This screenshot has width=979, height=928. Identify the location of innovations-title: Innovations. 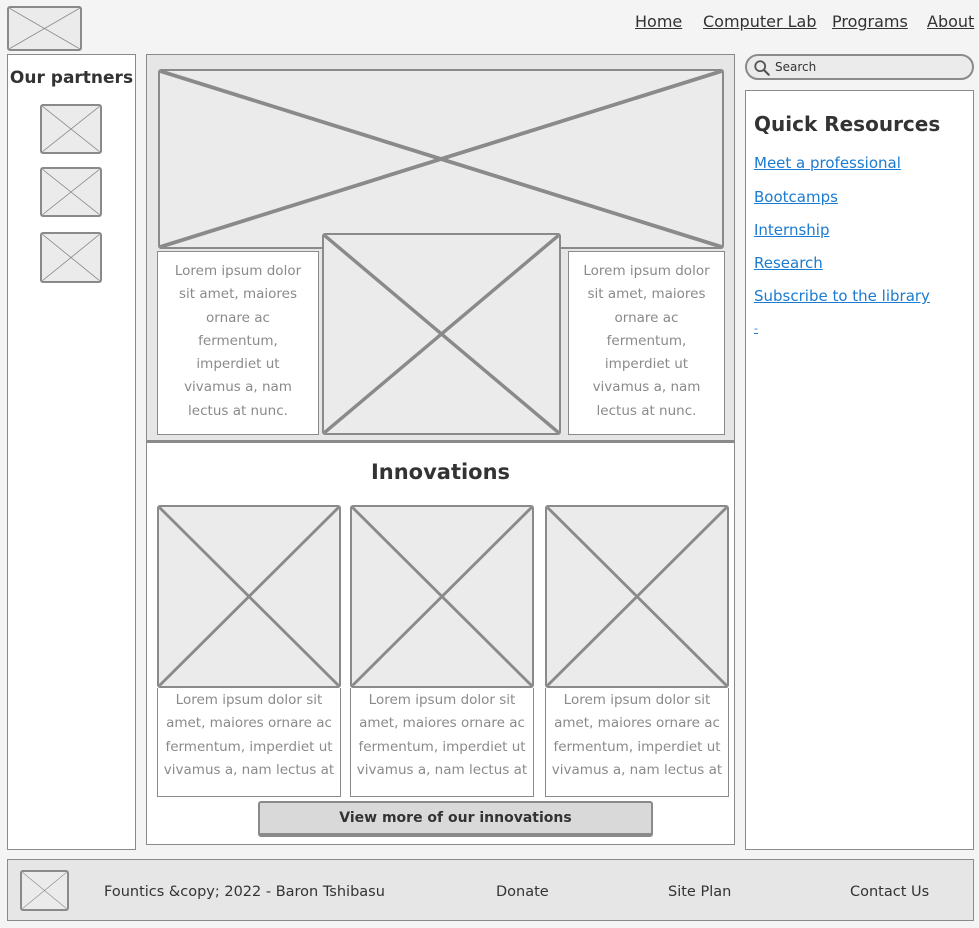
(440, 472).